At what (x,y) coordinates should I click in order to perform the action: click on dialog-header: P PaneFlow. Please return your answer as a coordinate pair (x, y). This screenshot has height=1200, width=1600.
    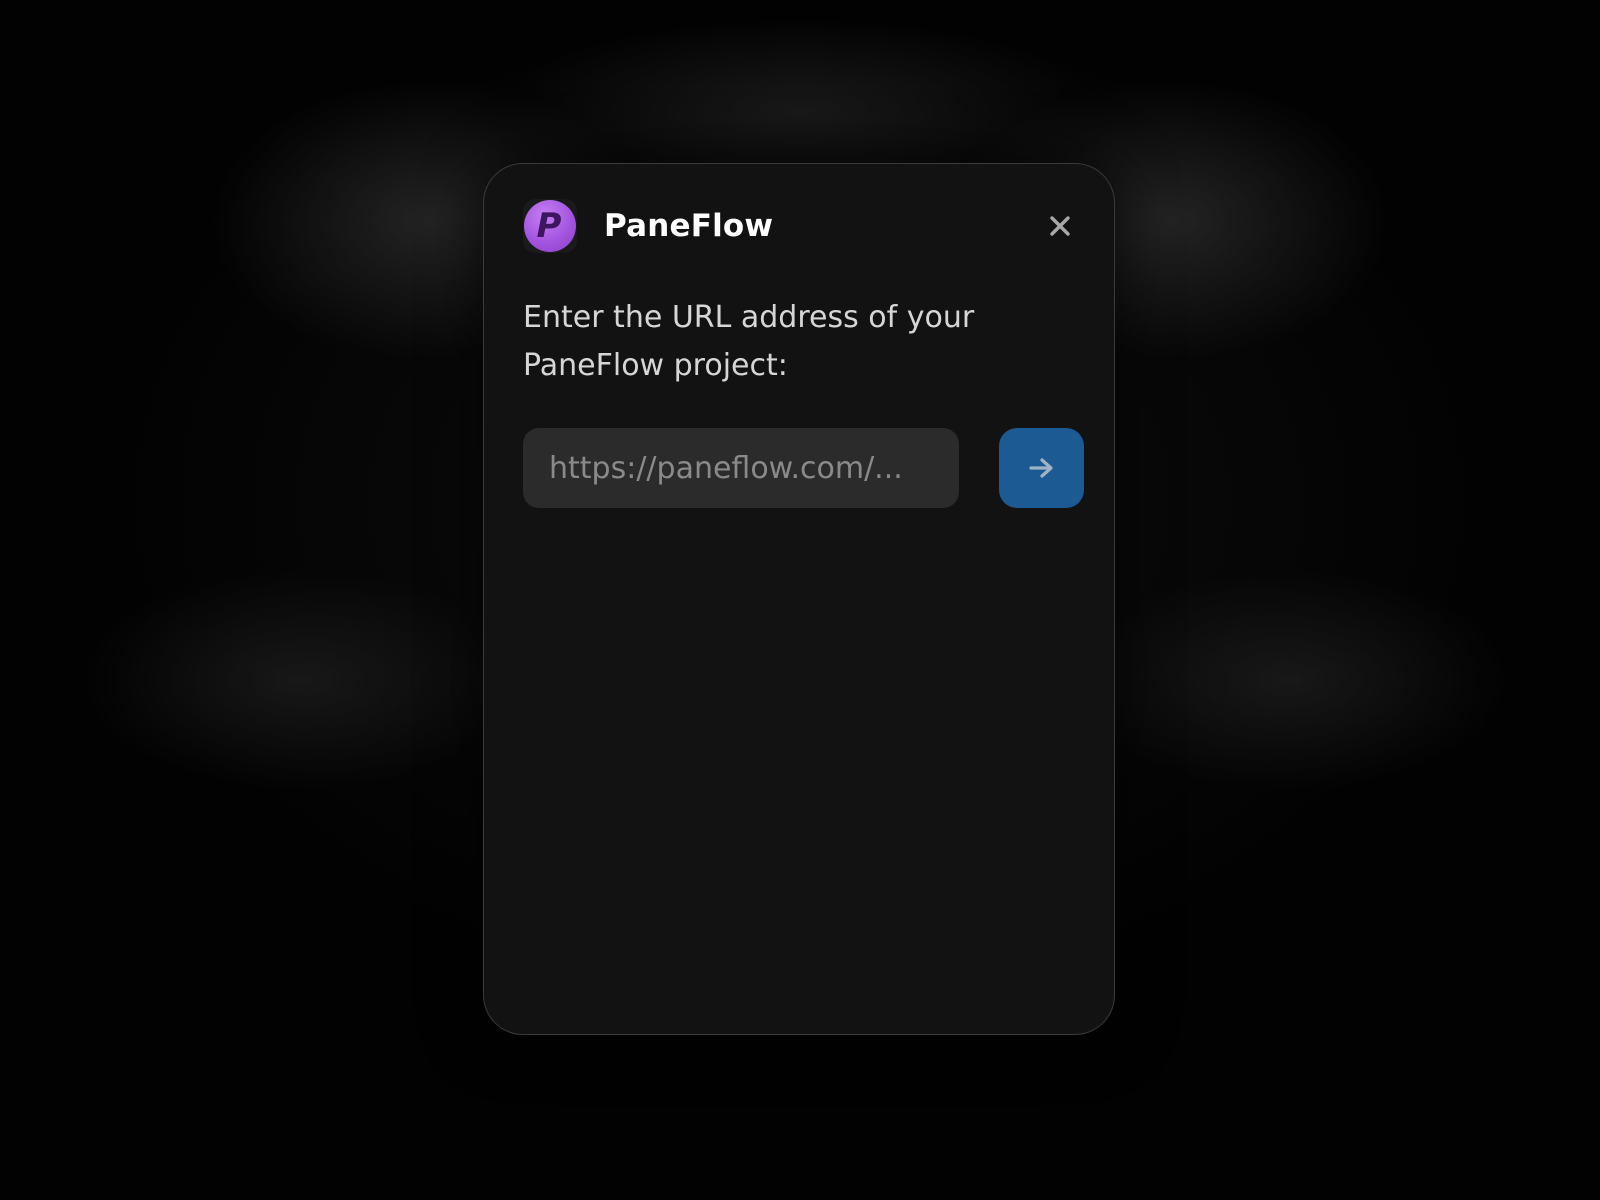
    Looking at the image, I should click on (799, 226).